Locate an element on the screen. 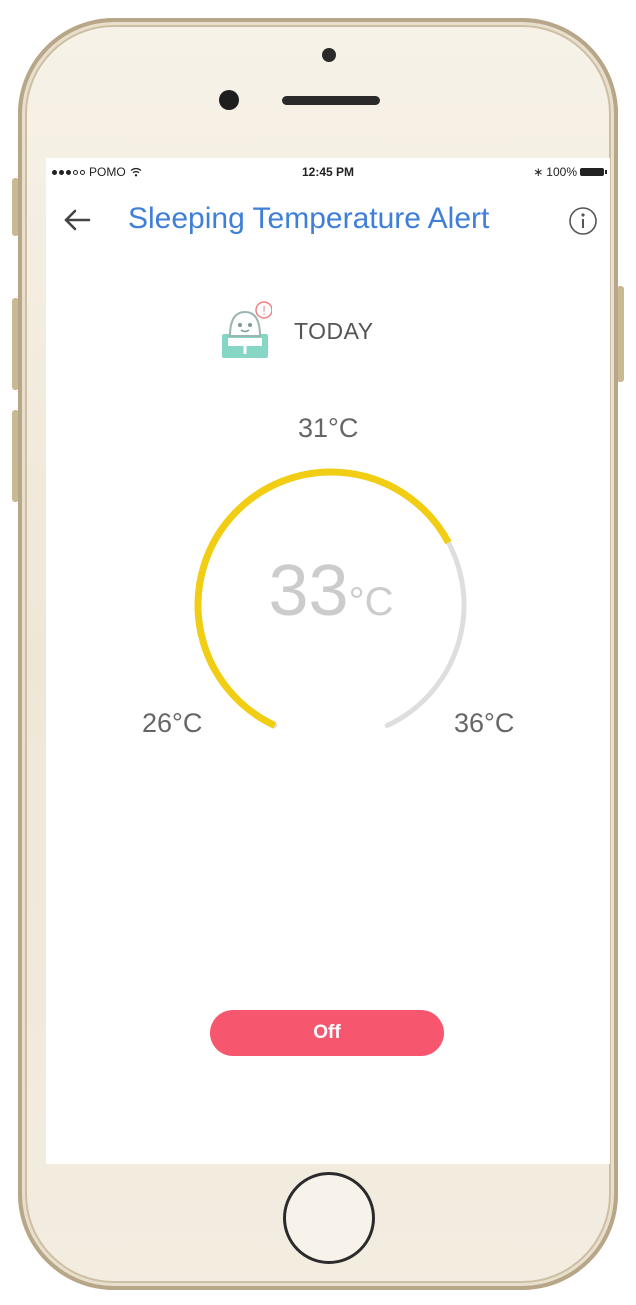  page-title: Sleeping Temperature Alert is located at coordinates (309, 218).